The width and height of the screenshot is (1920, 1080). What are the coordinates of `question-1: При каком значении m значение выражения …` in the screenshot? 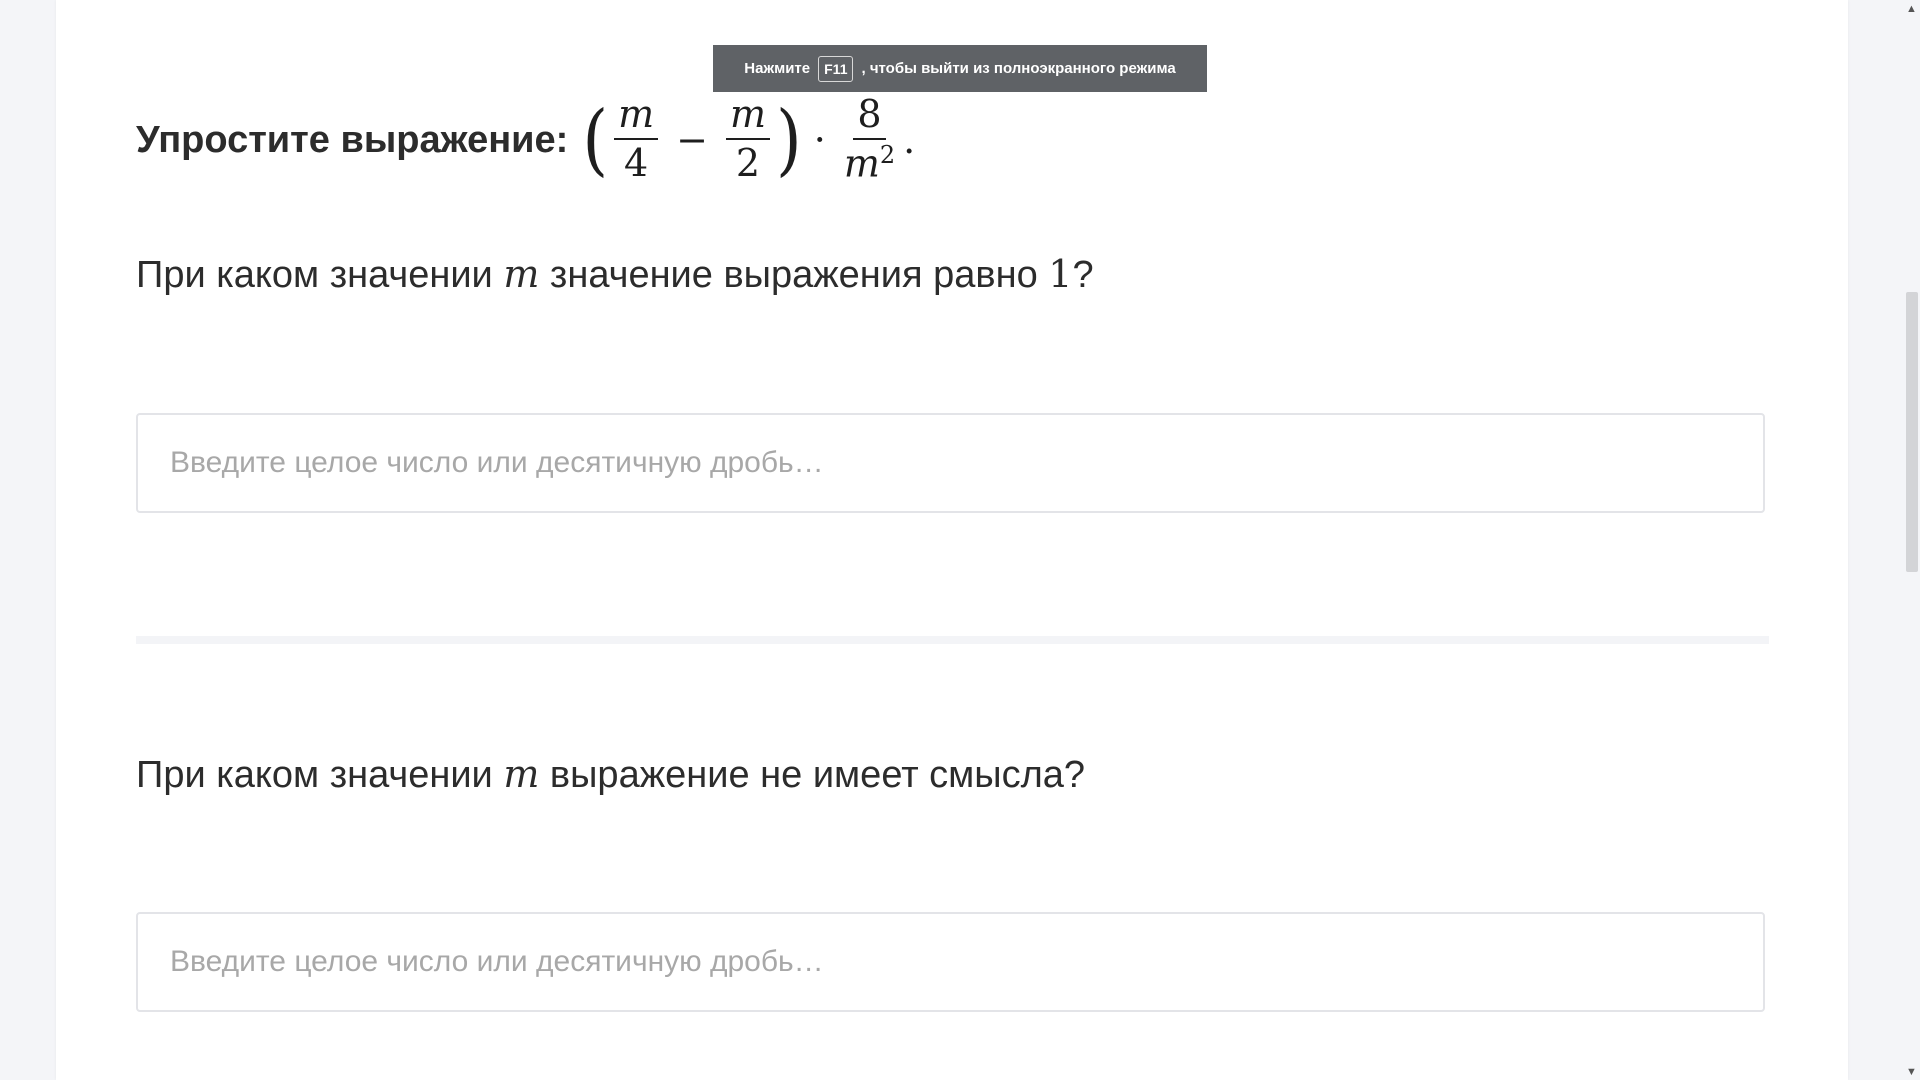 It's located at (615, 274).